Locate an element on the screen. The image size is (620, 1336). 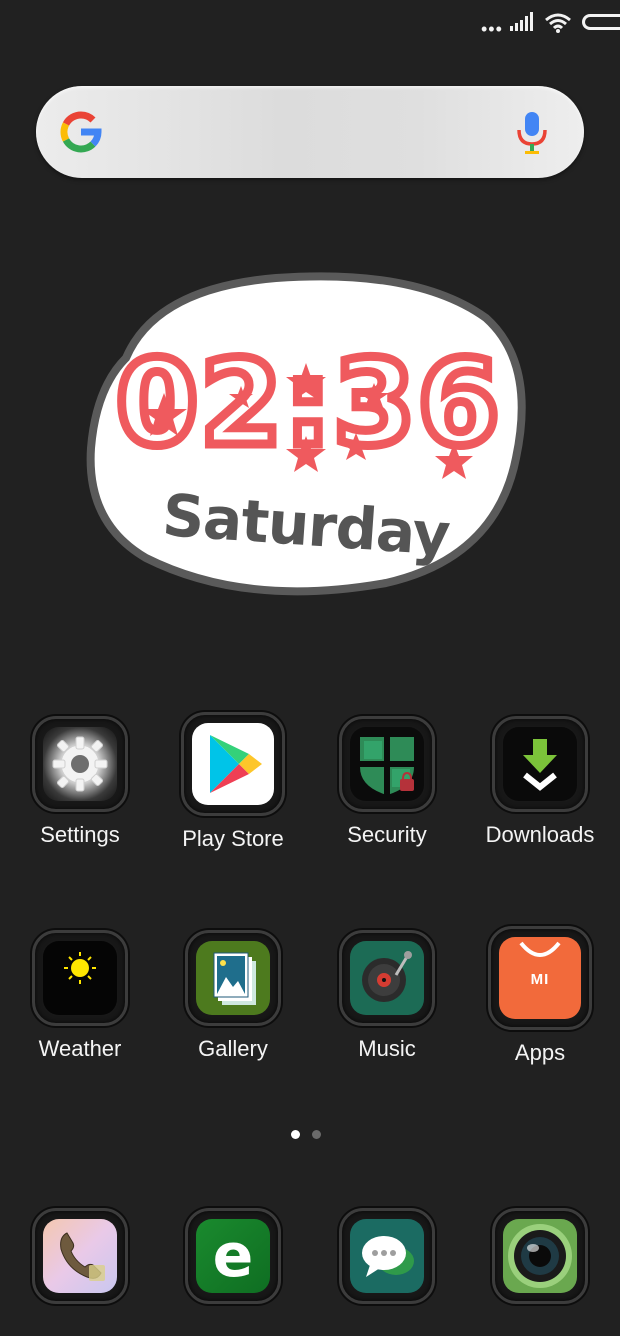
app-weather: Weather is located at coordinates (80, 996).